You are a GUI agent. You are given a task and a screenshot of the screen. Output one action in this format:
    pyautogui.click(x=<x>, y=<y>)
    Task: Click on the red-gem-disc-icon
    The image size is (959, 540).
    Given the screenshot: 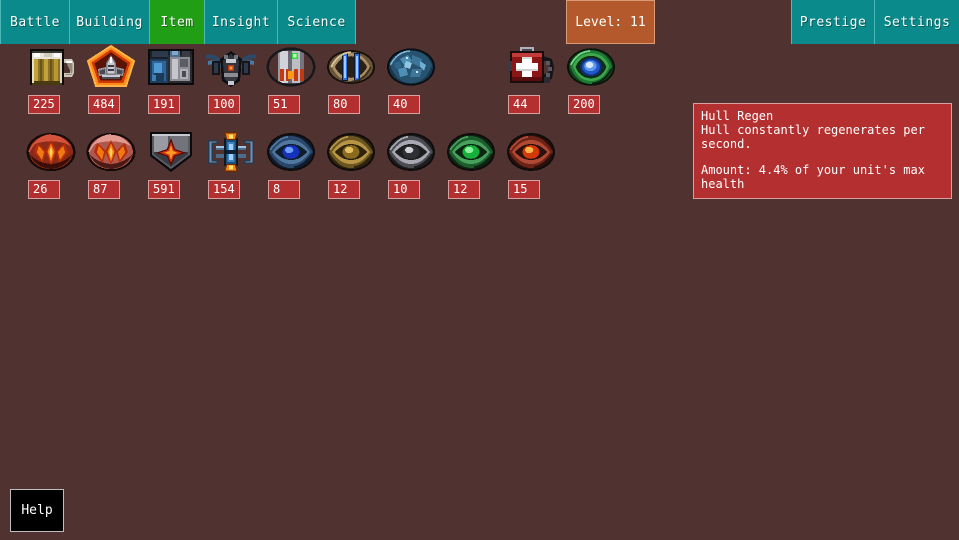 What is the action you would take?
    pyautogui.click(x=531, y=152)
    